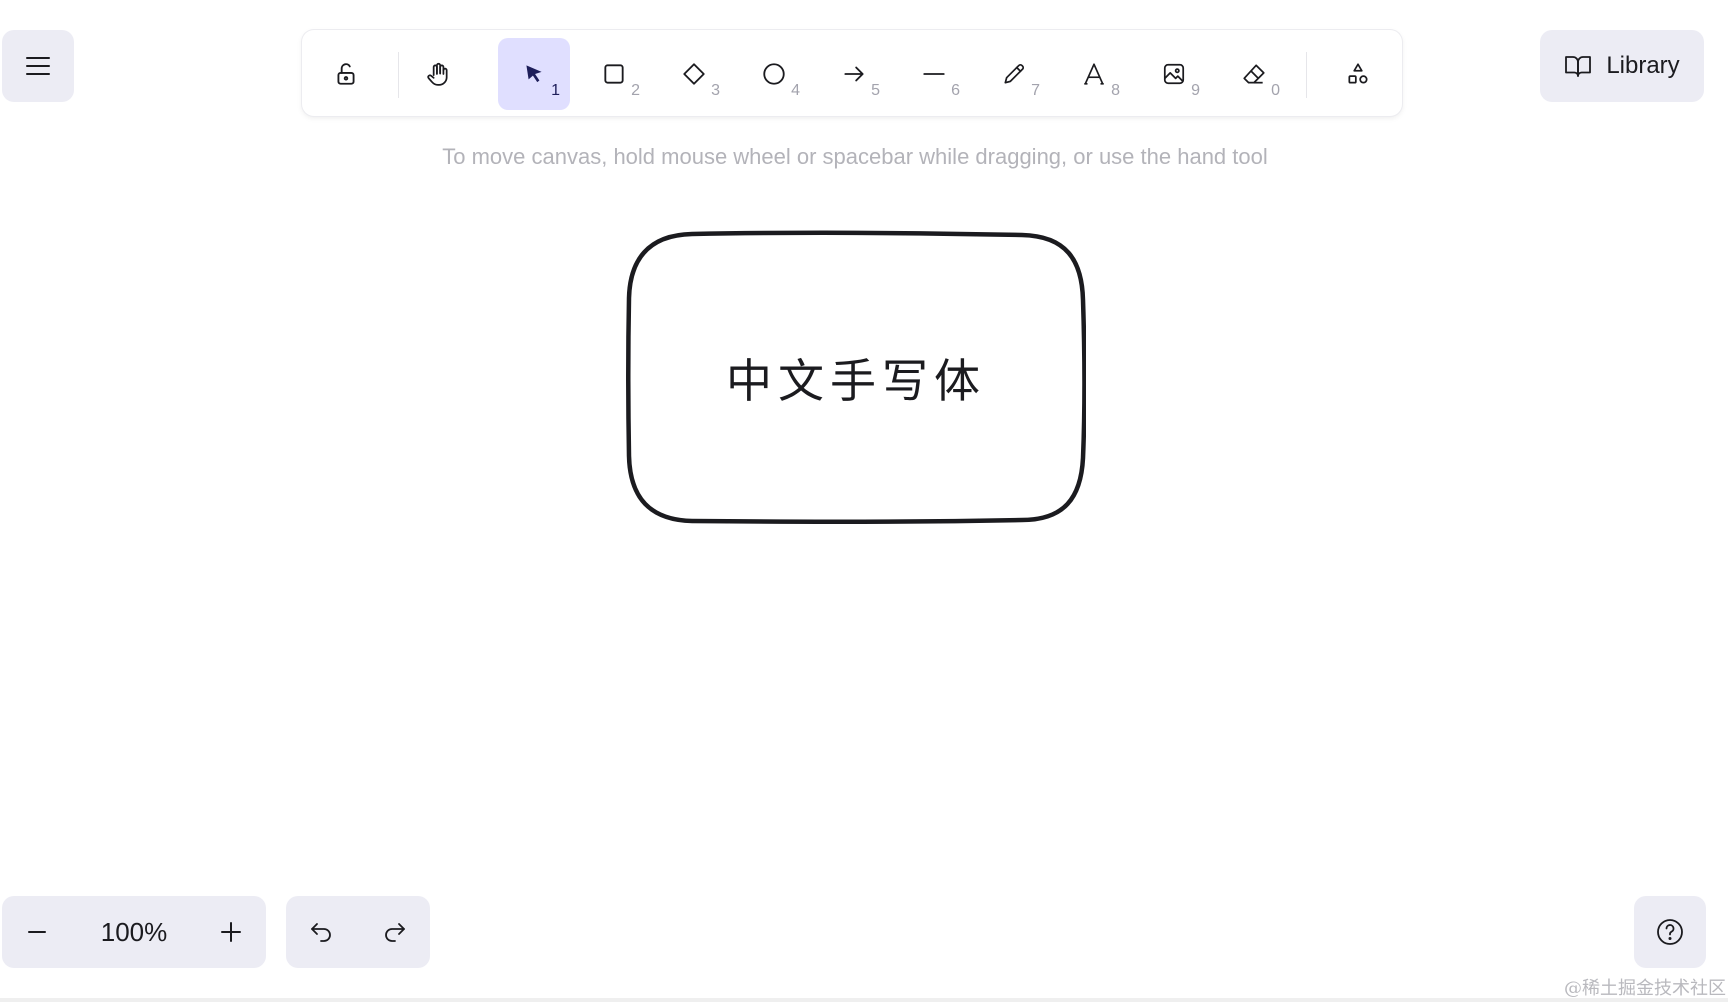 This screenshot has width=1728, height=1002. I want to click on library-label: Library, so click(1643, 65).